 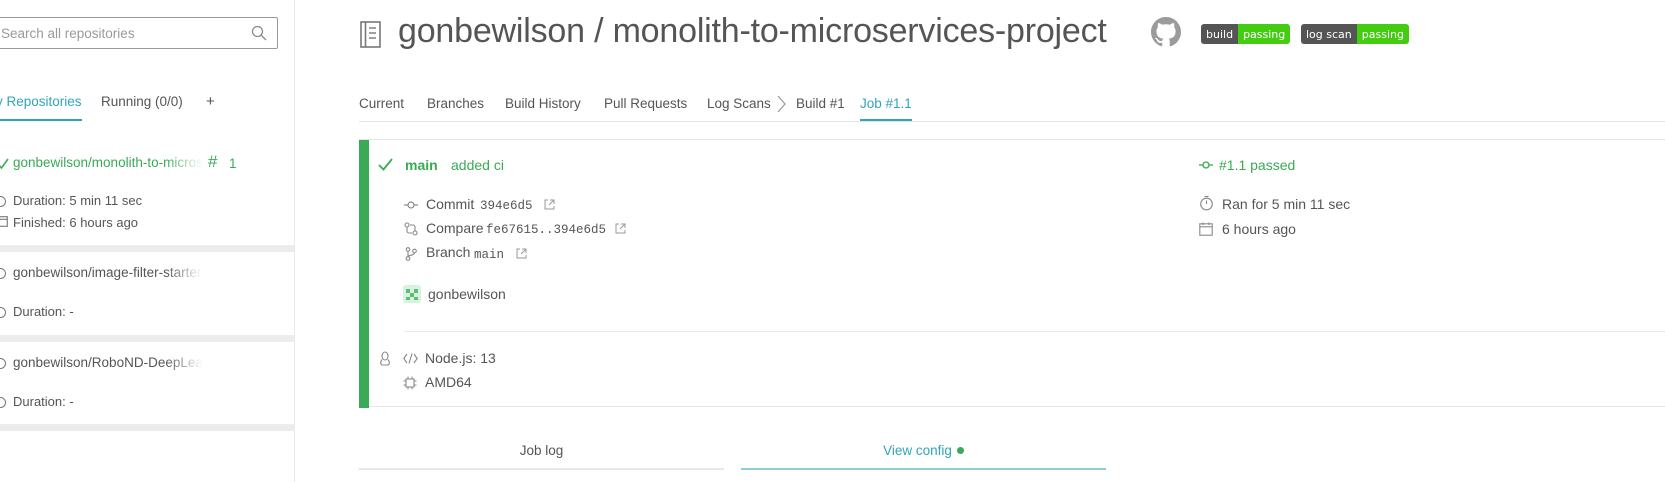 What do you see at coordinates (1257, 165) in the screenshot?
I see `job-status: #1.1 passed` at bounding box center [1257, 165].